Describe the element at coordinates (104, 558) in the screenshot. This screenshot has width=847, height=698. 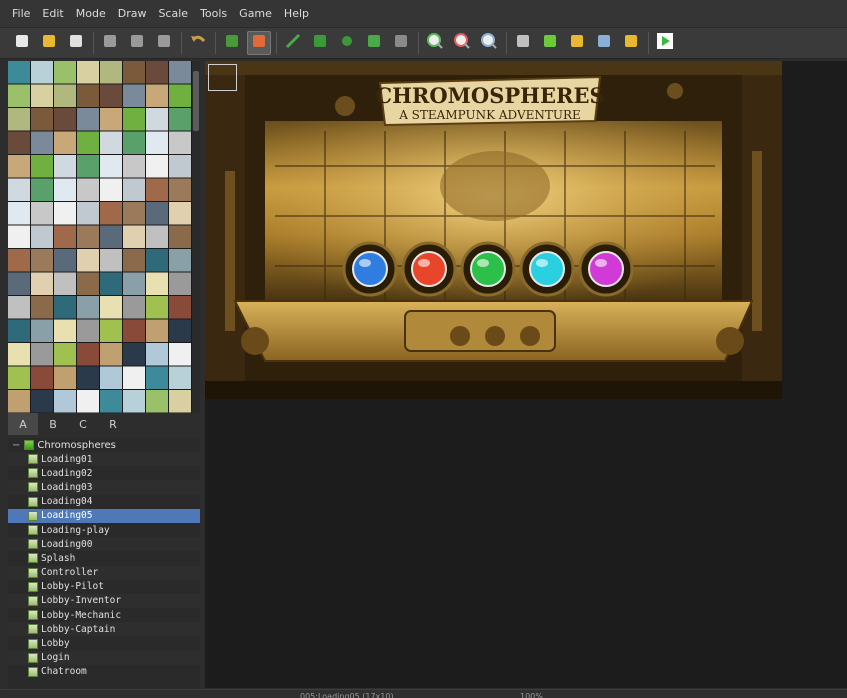
I see `tree-map-item: Splash` at that location.